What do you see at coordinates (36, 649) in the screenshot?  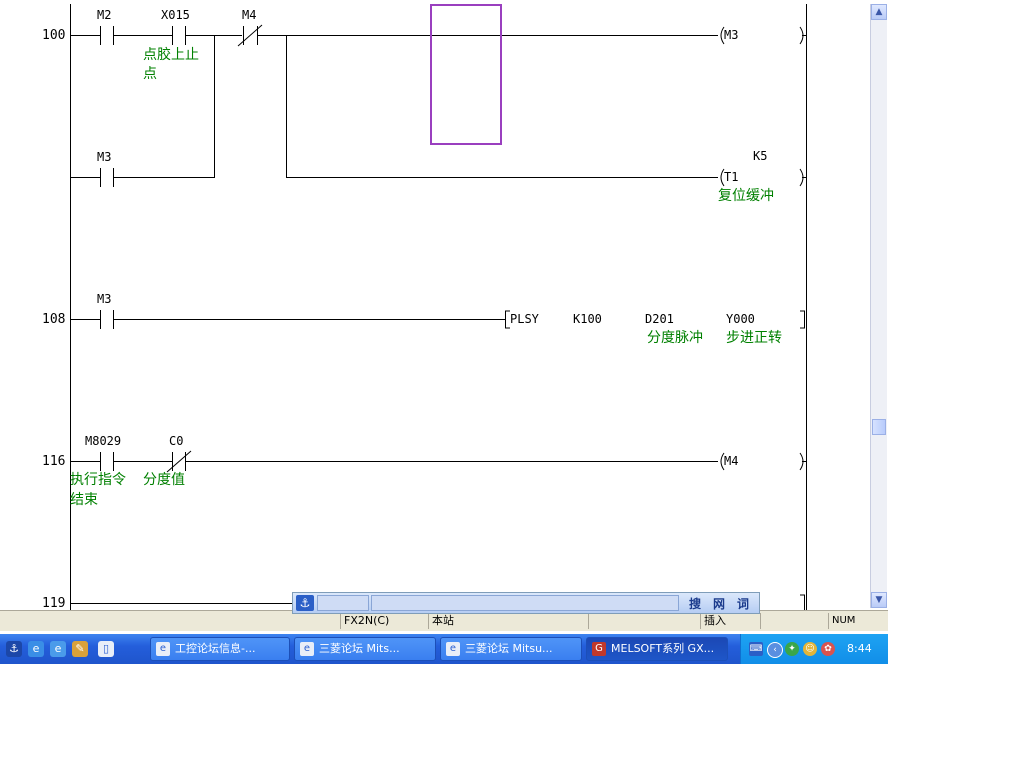 I see `quicklaunch-ie-icon: e` at bounding box center [36, 649].